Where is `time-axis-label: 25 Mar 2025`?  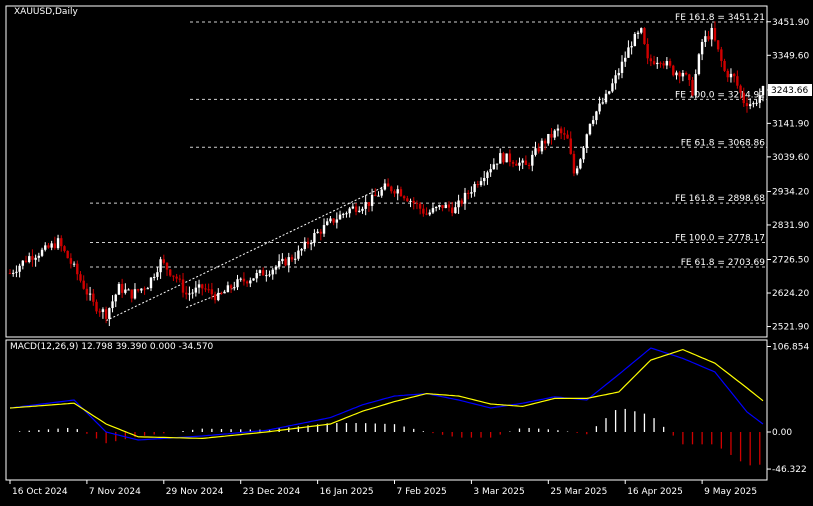
time-axis-label: 25 Mar 2025 is located at coordinates (578, 492).